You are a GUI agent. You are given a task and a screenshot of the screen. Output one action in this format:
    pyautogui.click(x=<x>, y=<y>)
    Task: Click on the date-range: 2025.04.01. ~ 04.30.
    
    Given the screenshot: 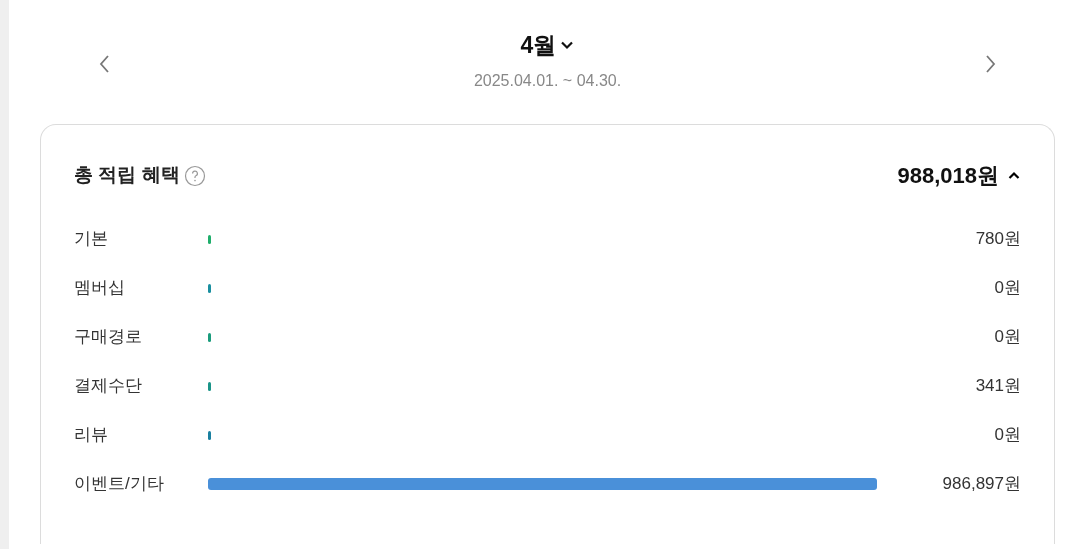 What is the action you would take?
    pyautogui.click(x=547, y=80)
    